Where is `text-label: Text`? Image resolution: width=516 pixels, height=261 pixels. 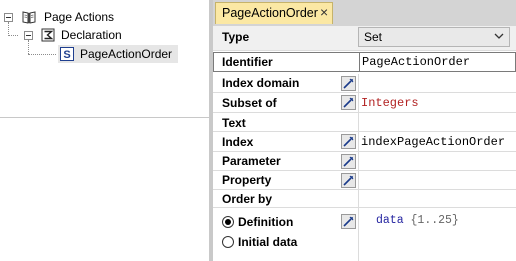
text-label: Text is located at coordinates (234, 123).